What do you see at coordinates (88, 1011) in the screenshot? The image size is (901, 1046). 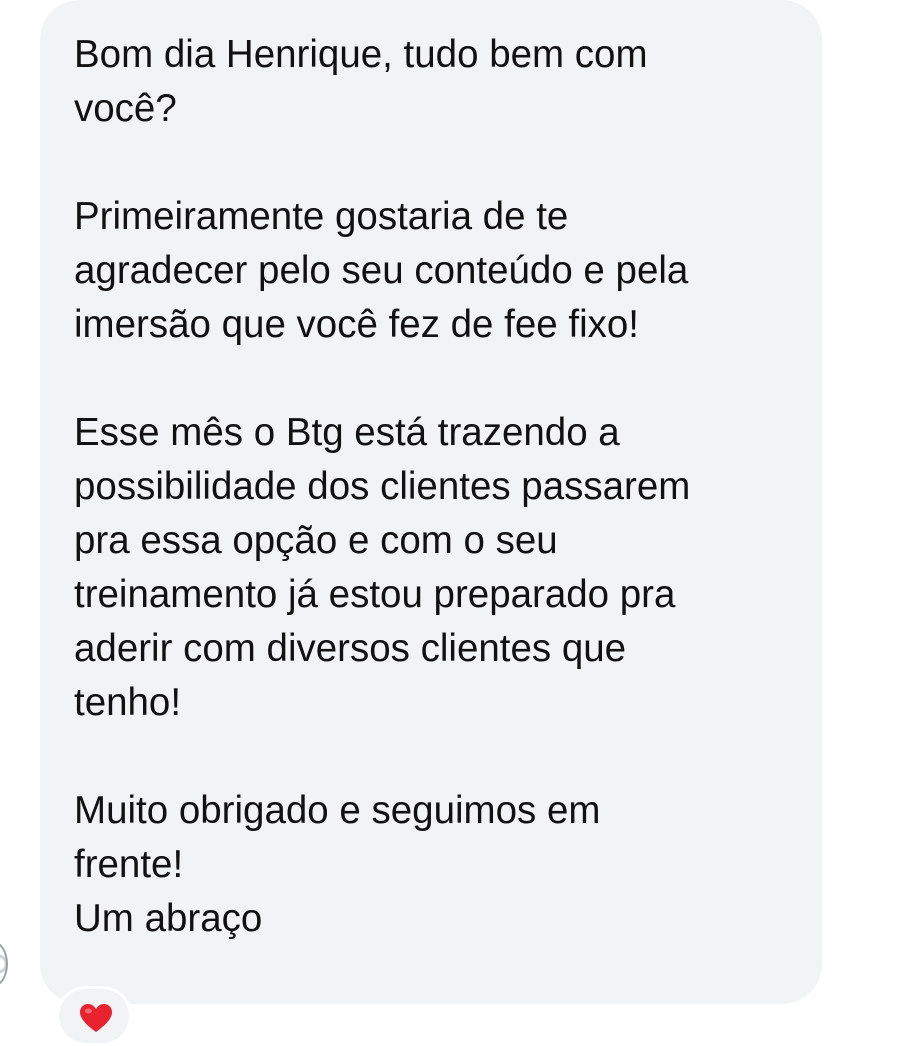 I see `heart-highlight` at bounding box center [88, 1011].